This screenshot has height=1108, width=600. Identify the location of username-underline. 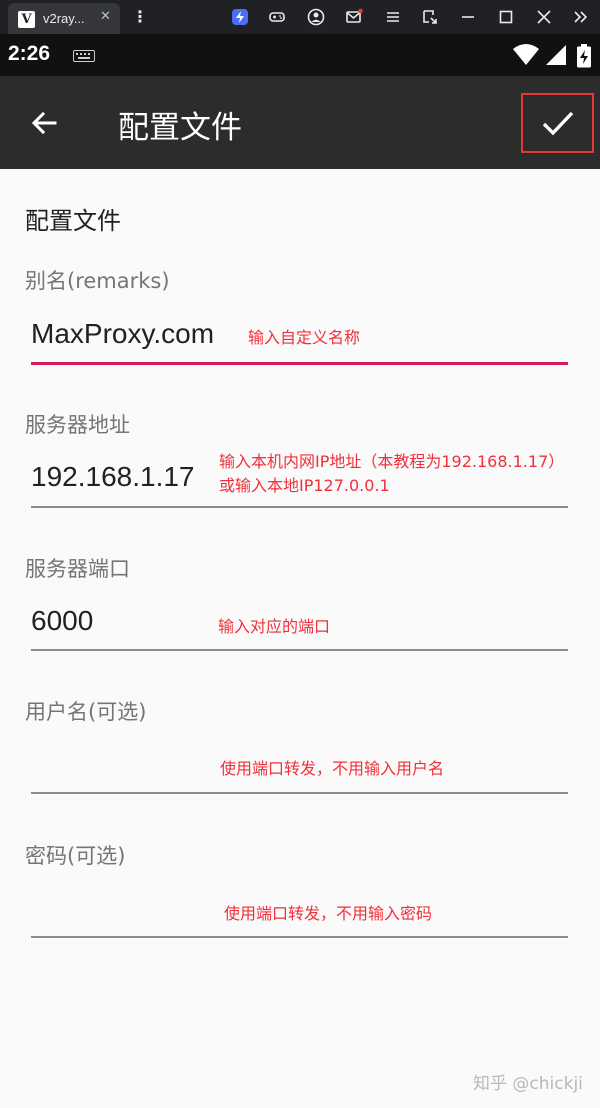
(299, 793).